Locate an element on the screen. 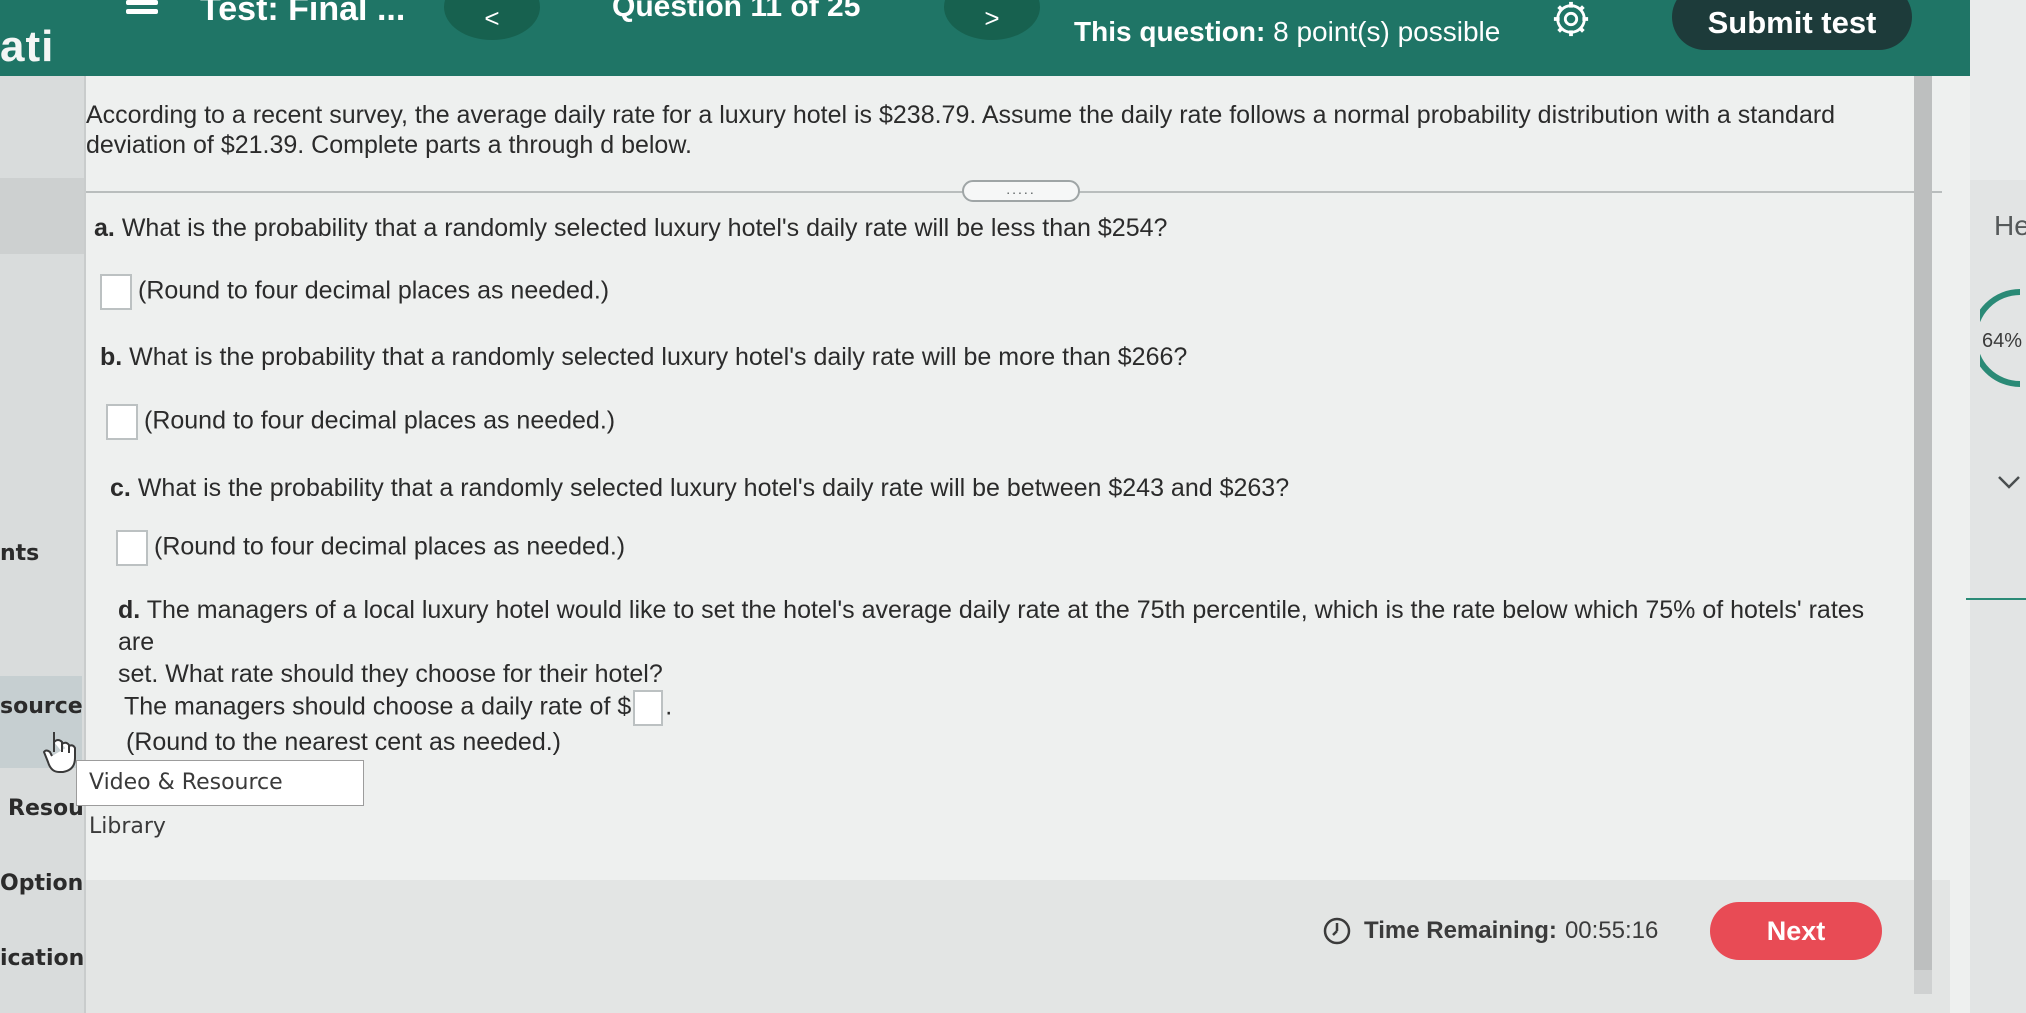 The width and height of the screenshot is (2026, 1013). submit-test-button: Submit test is located at coordinates (1792, 25).